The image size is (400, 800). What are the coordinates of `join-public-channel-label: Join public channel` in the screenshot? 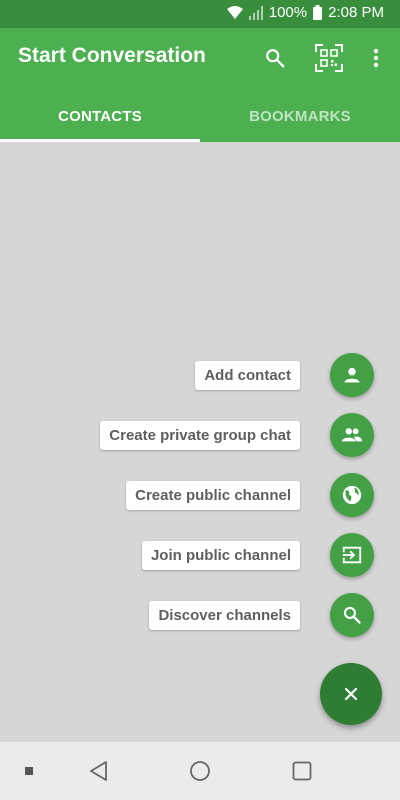 It's located at (220, 555).